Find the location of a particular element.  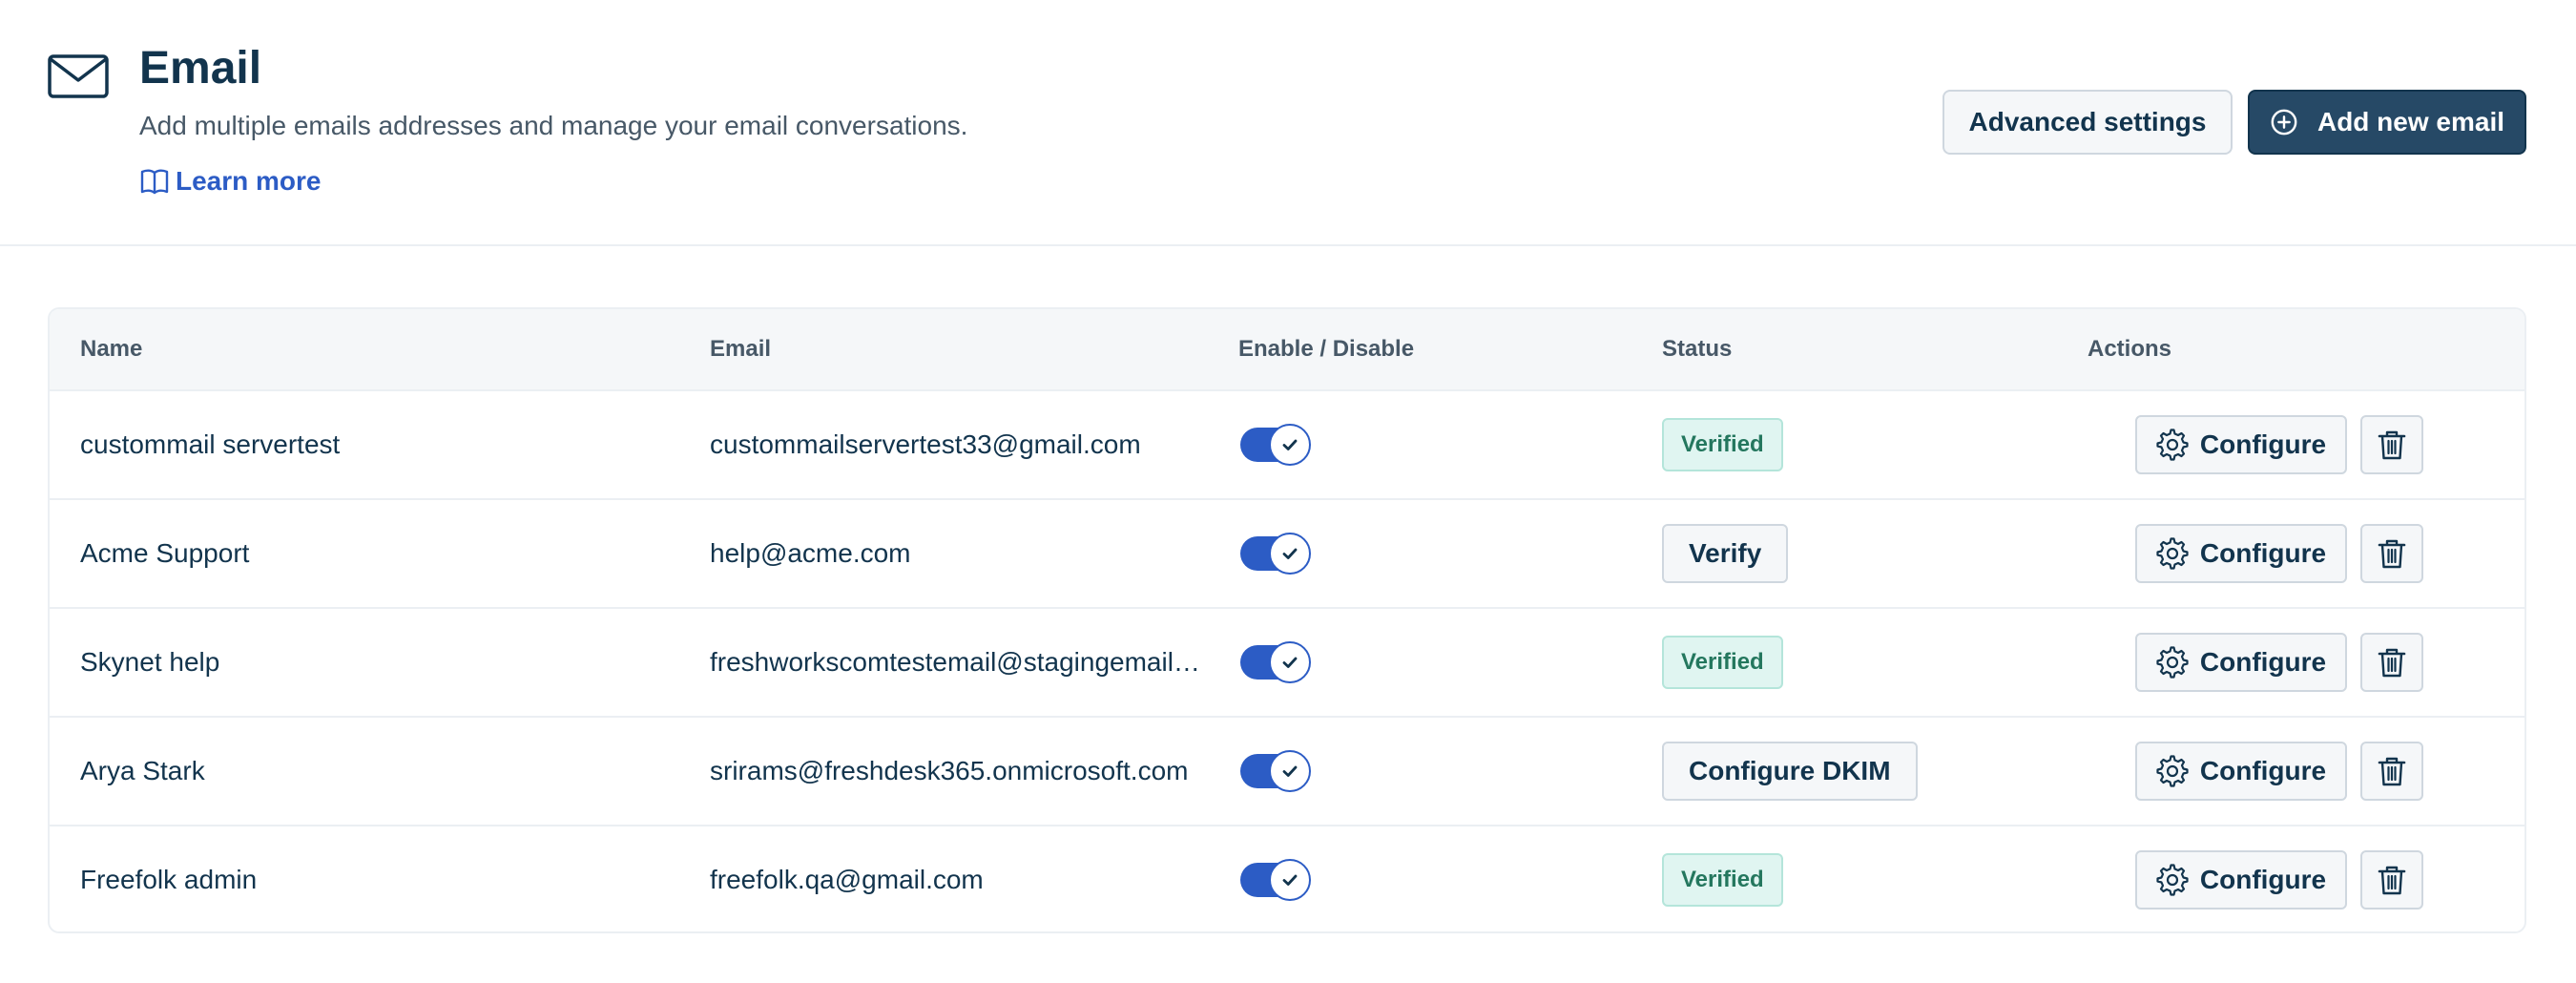

row-email: help@acme.com is located at coordinates (962, 554).